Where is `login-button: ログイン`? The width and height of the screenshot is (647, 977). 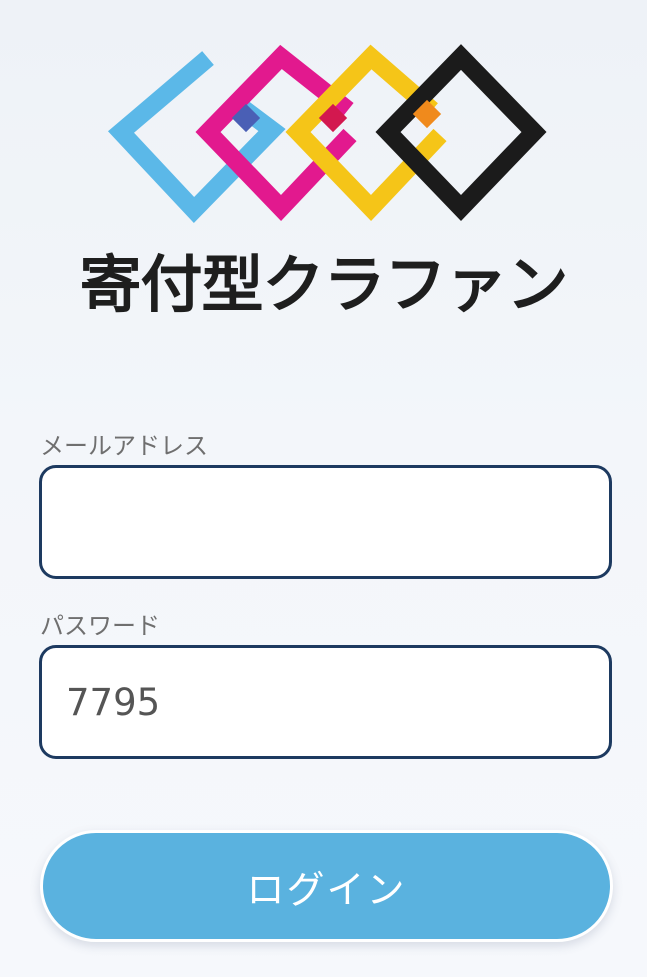 login-button: ログイン is located at coordinates (326, 886).